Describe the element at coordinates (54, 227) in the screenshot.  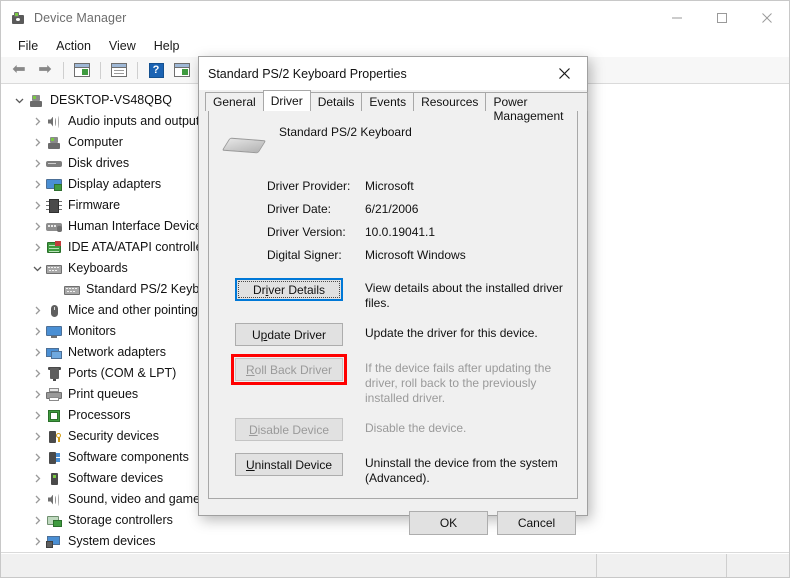
I see `hid-icon` at that location.